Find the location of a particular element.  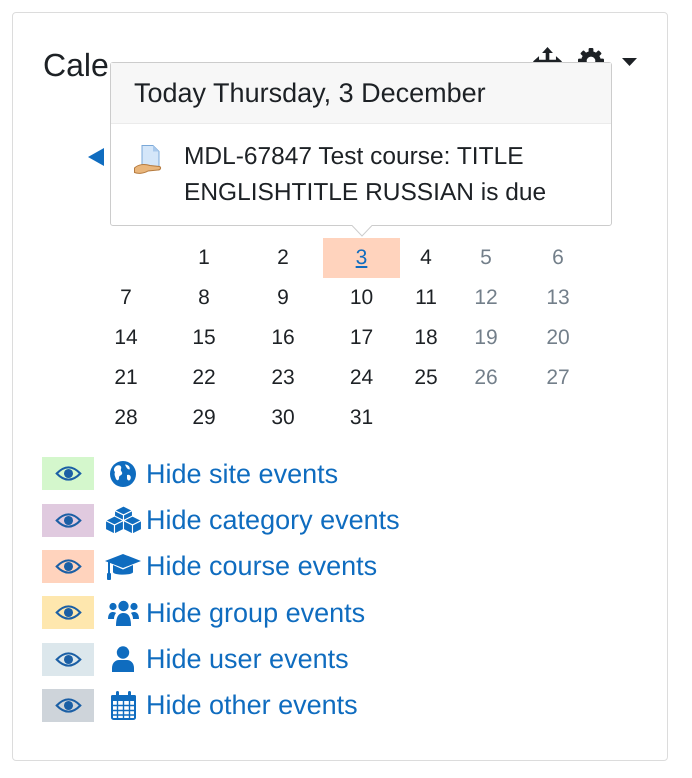

day-number: 4 is located at coordinates (426, 258).